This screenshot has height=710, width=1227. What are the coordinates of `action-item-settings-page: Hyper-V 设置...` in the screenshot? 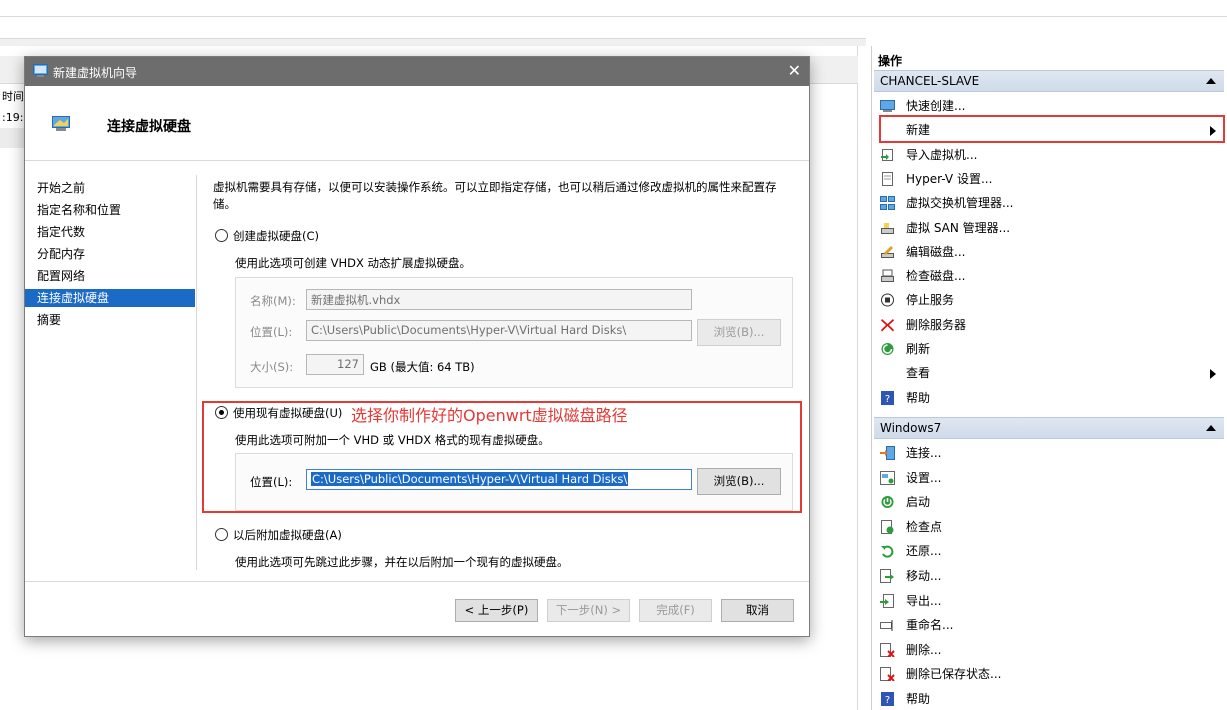 It's located at (1049, 179).